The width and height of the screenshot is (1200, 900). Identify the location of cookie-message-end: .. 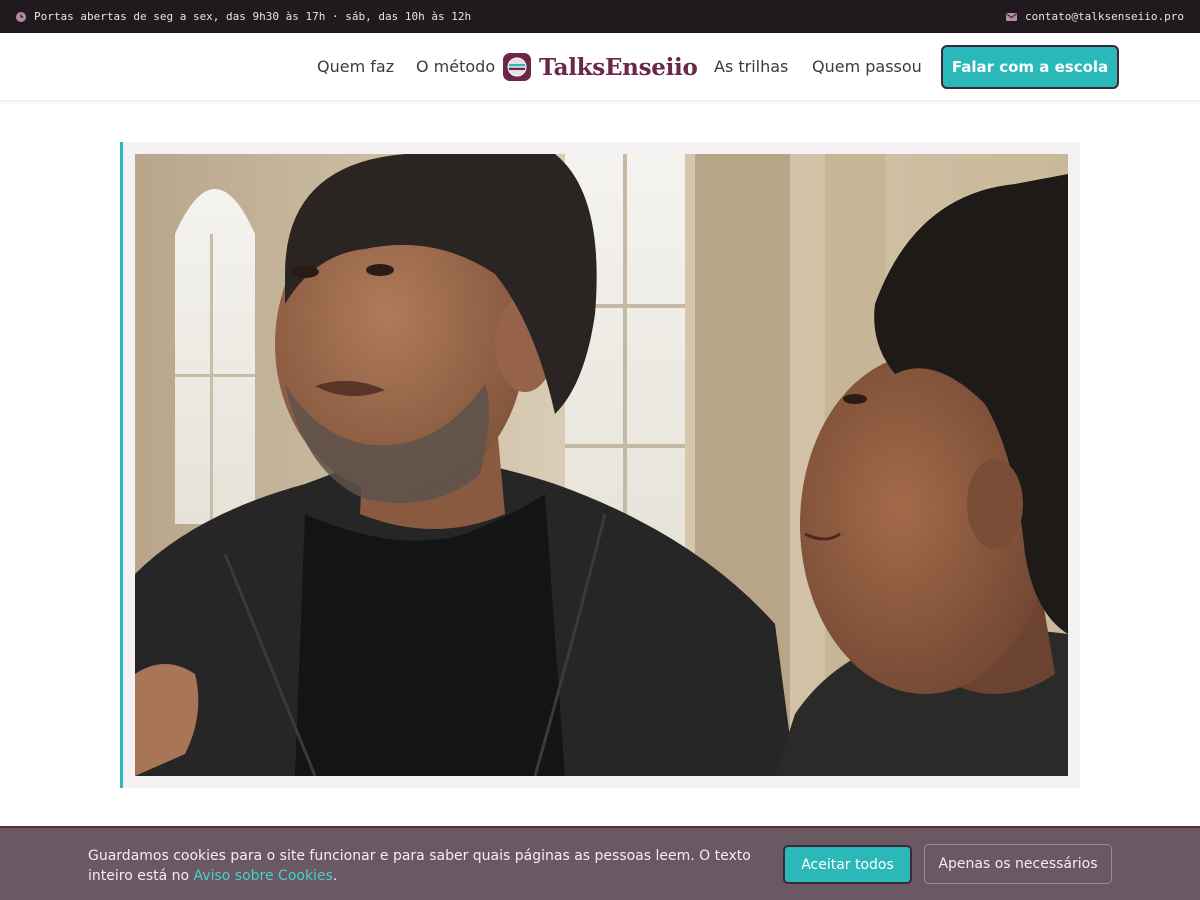
(335, 876).